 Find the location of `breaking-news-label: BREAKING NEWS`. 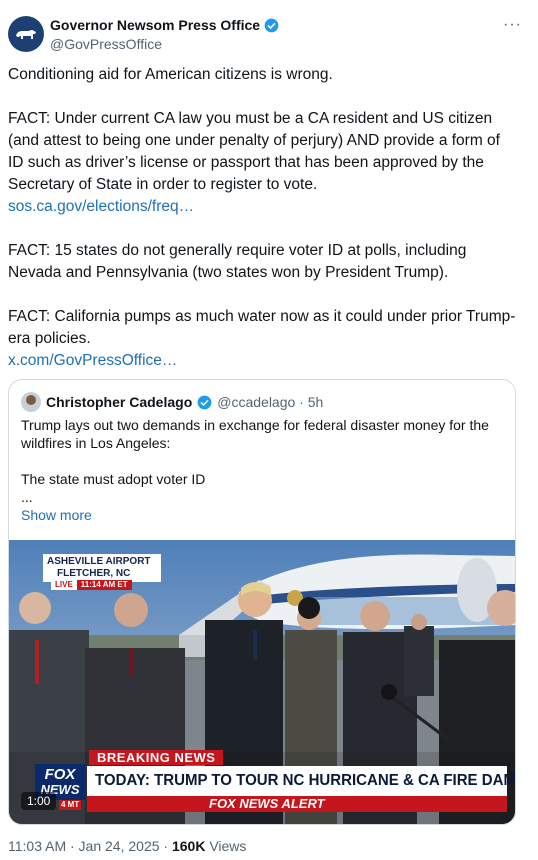

breaking-news-label: BREAKING NEWS is located at coordinates (156, 757).